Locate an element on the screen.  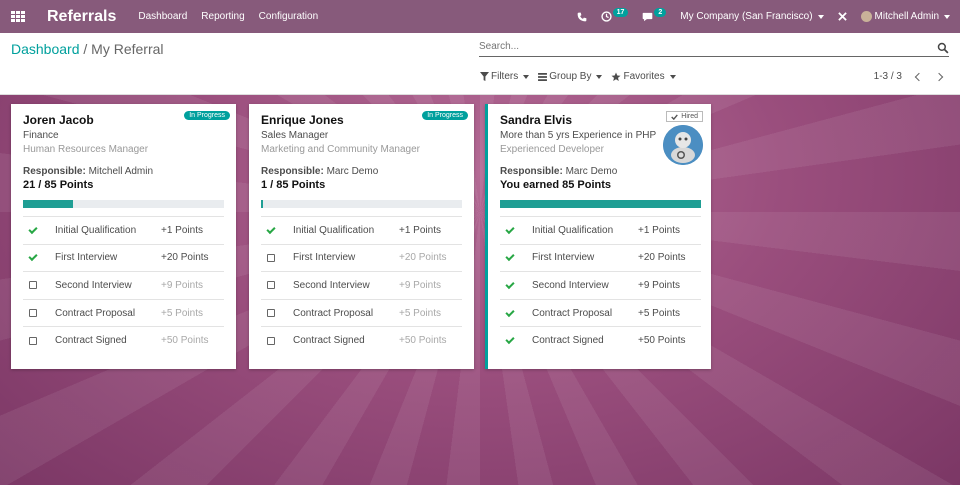
search-input is located at coordinates (699, 46).